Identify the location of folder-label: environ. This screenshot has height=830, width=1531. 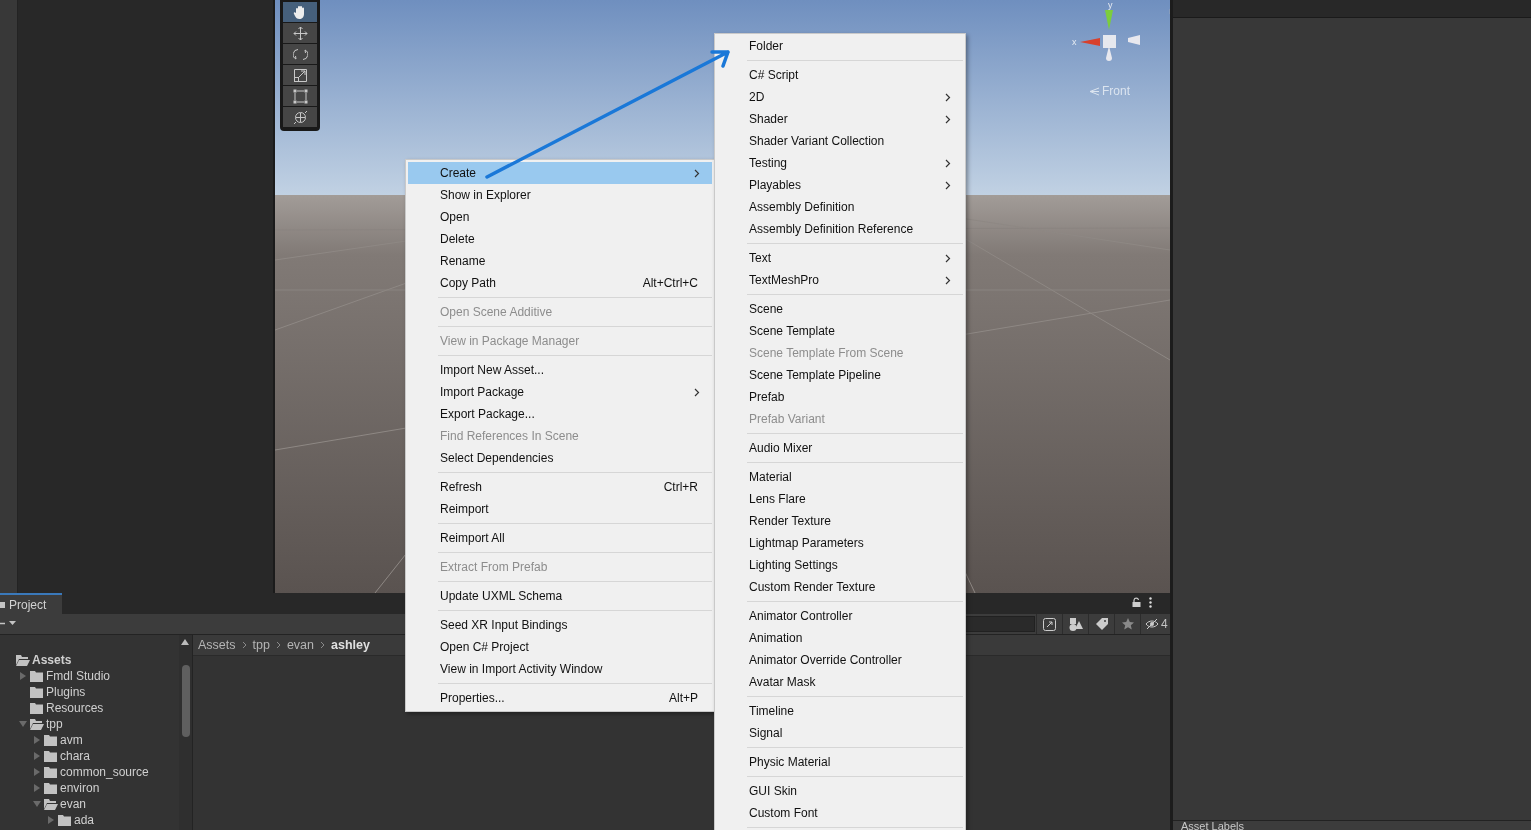
(80, 788).